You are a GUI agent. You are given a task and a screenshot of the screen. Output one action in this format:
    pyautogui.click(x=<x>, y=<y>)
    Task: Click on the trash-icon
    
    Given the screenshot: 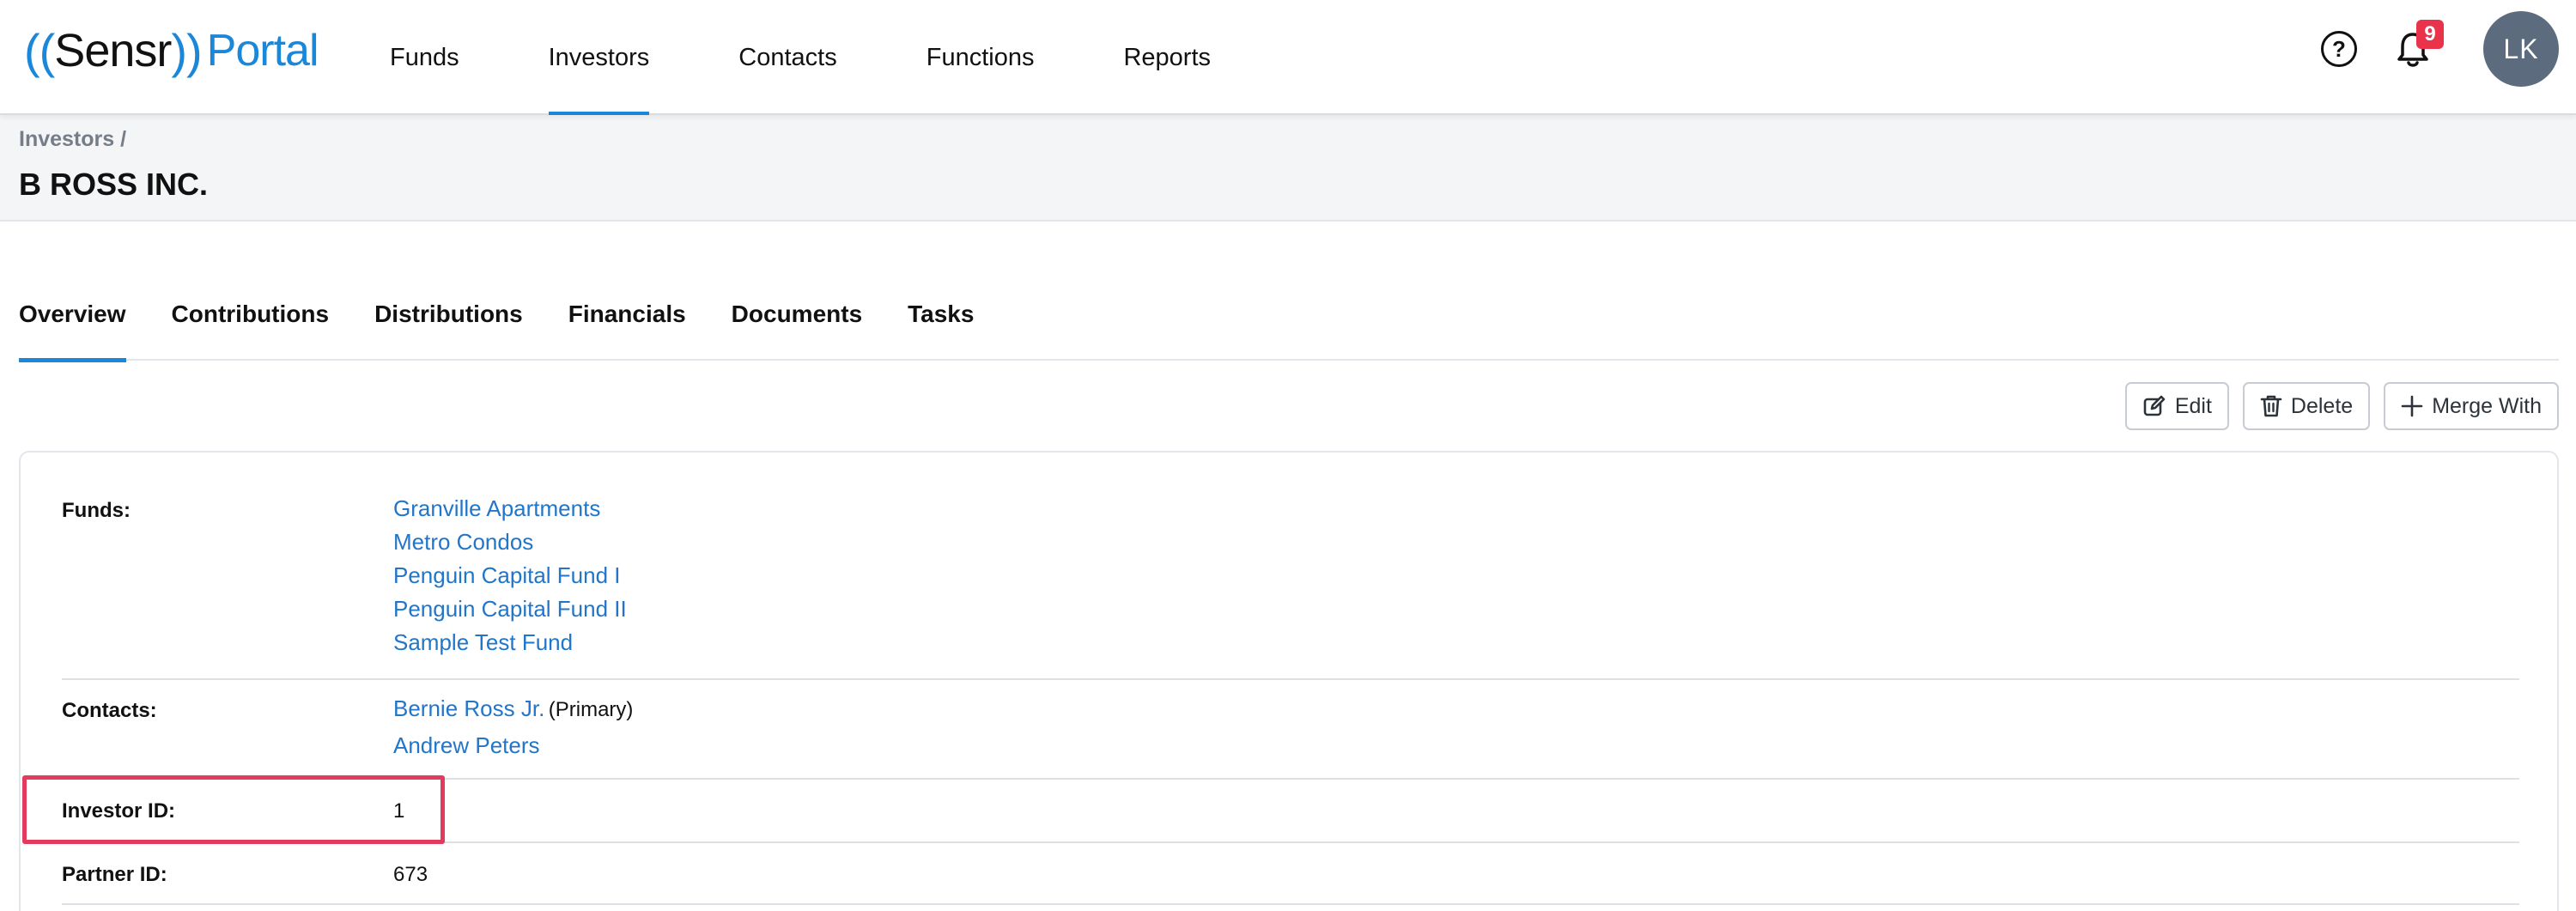 What is the action you would take?
    pyautogui.click(x=2271, y=406)
    